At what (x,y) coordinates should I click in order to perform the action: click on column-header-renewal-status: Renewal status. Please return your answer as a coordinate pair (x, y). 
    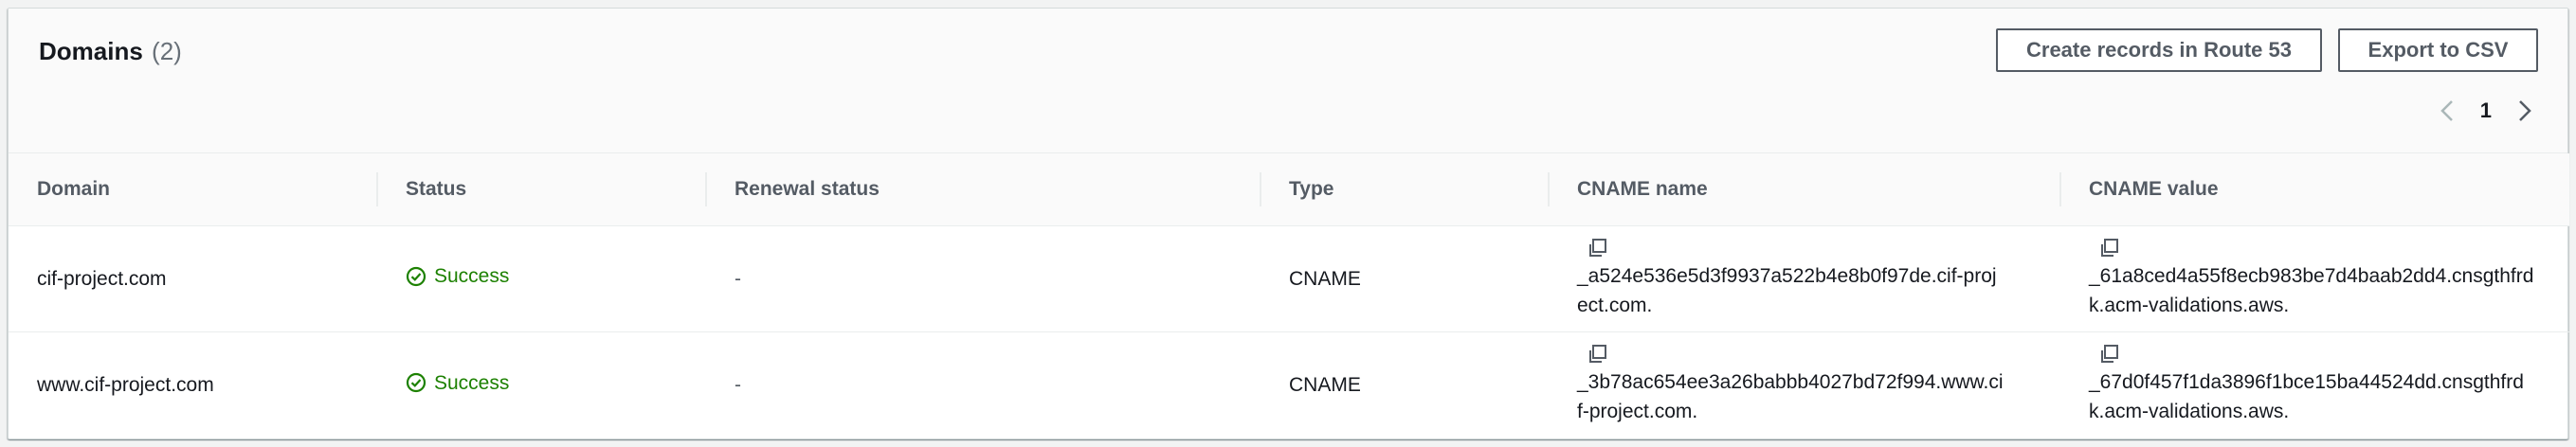
    Looking at the image, I should click on (983, 189).